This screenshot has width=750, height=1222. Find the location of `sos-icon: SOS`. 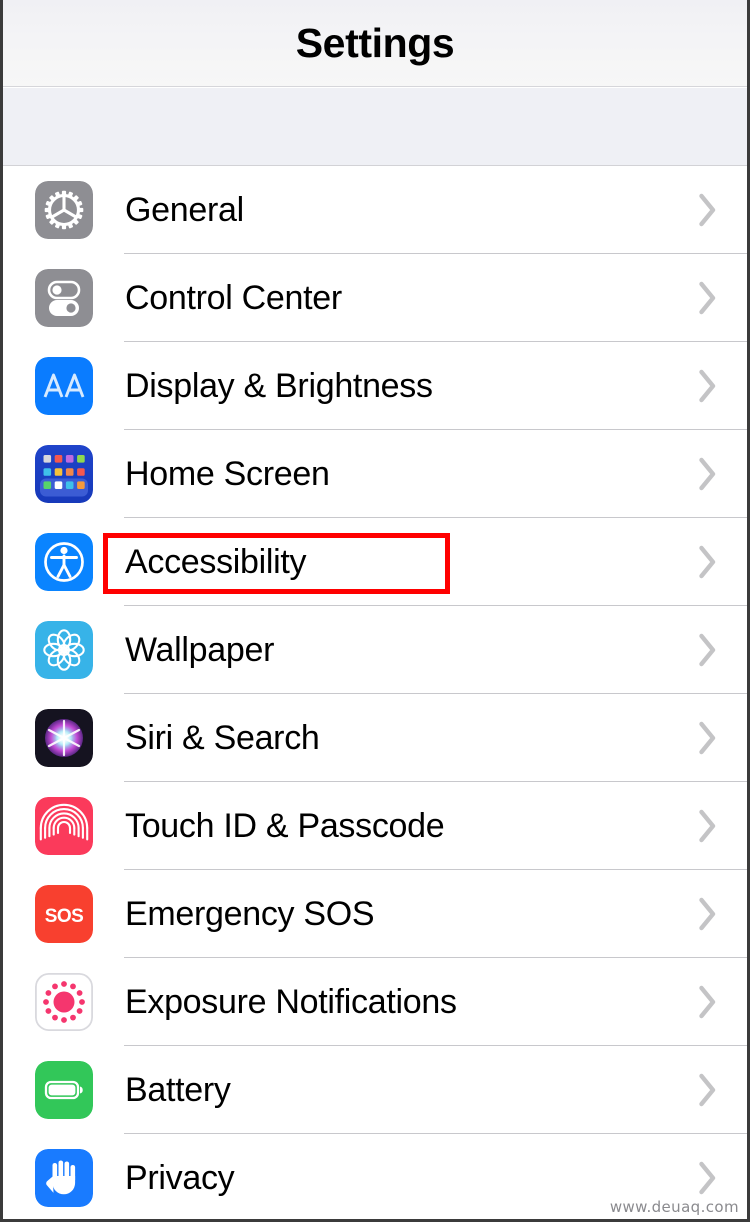

sos-icon: SOS is located at coordinates (64, 914).